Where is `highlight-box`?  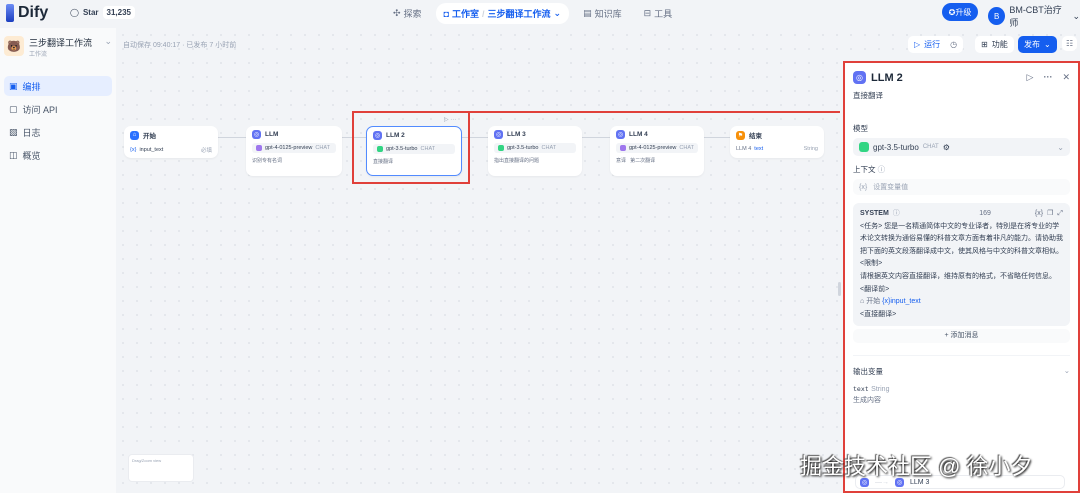 highlight-box is located at coordinates (411, 147).